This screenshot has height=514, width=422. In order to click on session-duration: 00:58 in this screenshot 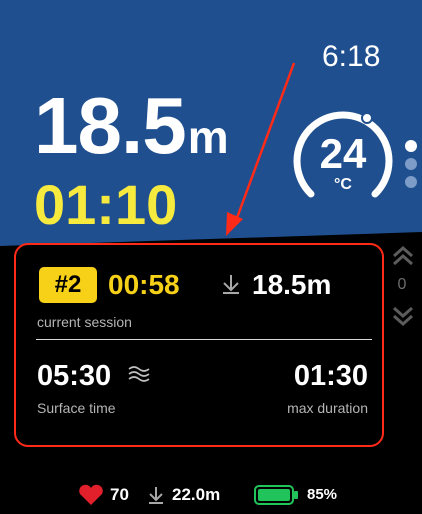, I will do `click(144, 284)`.